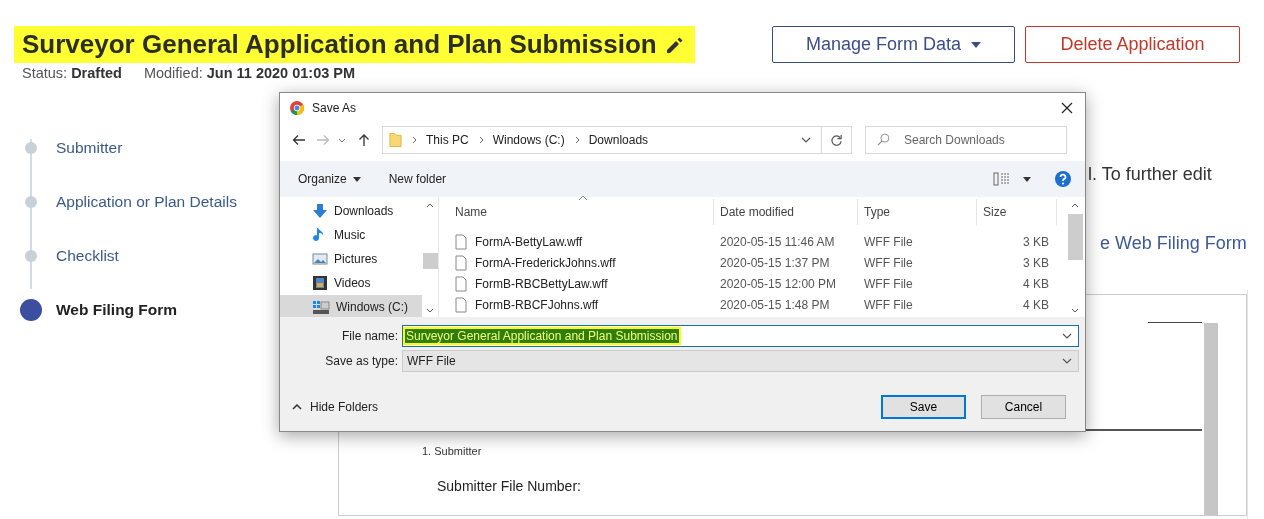 The height and width of the screenshot is (519, 1264). I want to click on instruction-text: l. To further edit, so click(1150, 174).